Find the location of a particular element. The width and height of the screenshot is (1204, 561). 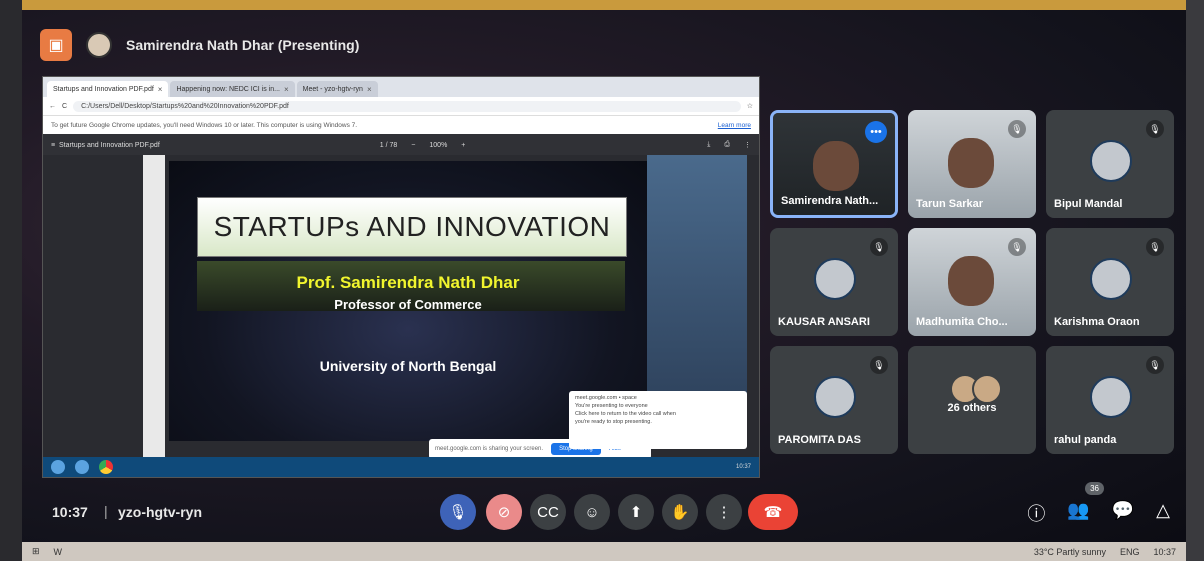

tab-label: Startups and Innovation PDF.pdf is located at coordinates (103, 89).